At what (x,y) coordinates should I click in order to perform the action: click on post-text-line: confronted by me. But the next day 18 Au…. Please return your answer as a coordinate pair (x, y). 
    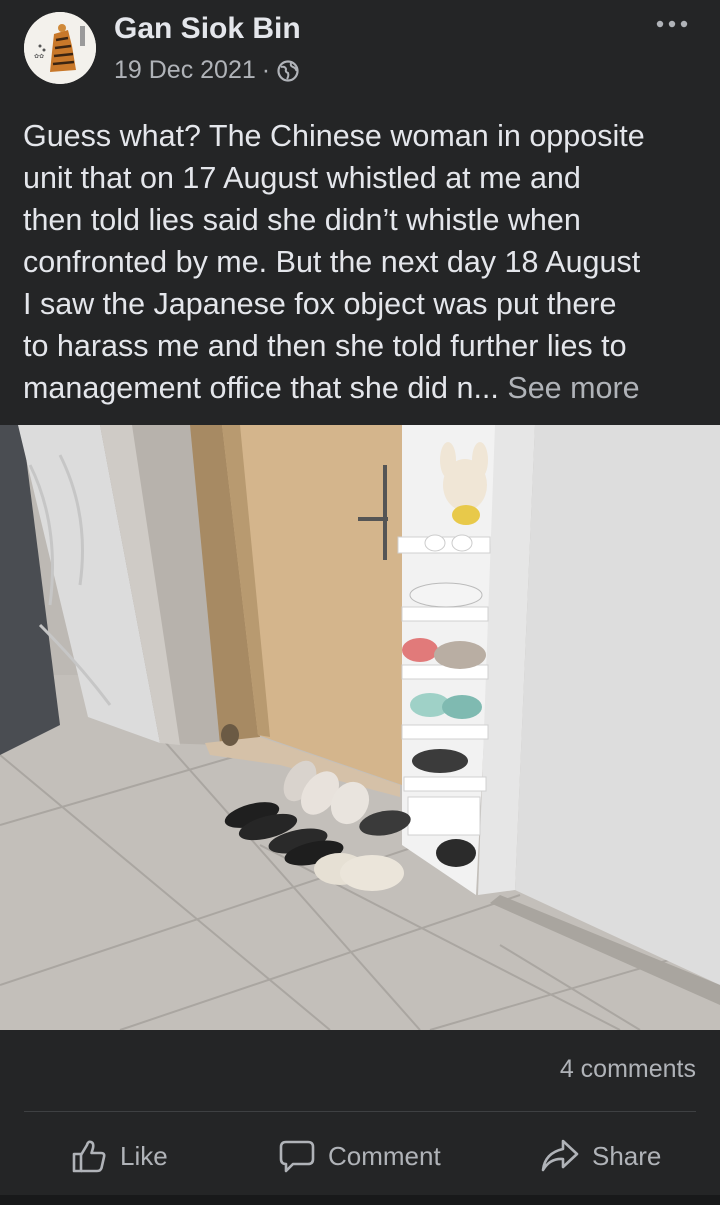
    Looking at the image, I should click on (332, 262).